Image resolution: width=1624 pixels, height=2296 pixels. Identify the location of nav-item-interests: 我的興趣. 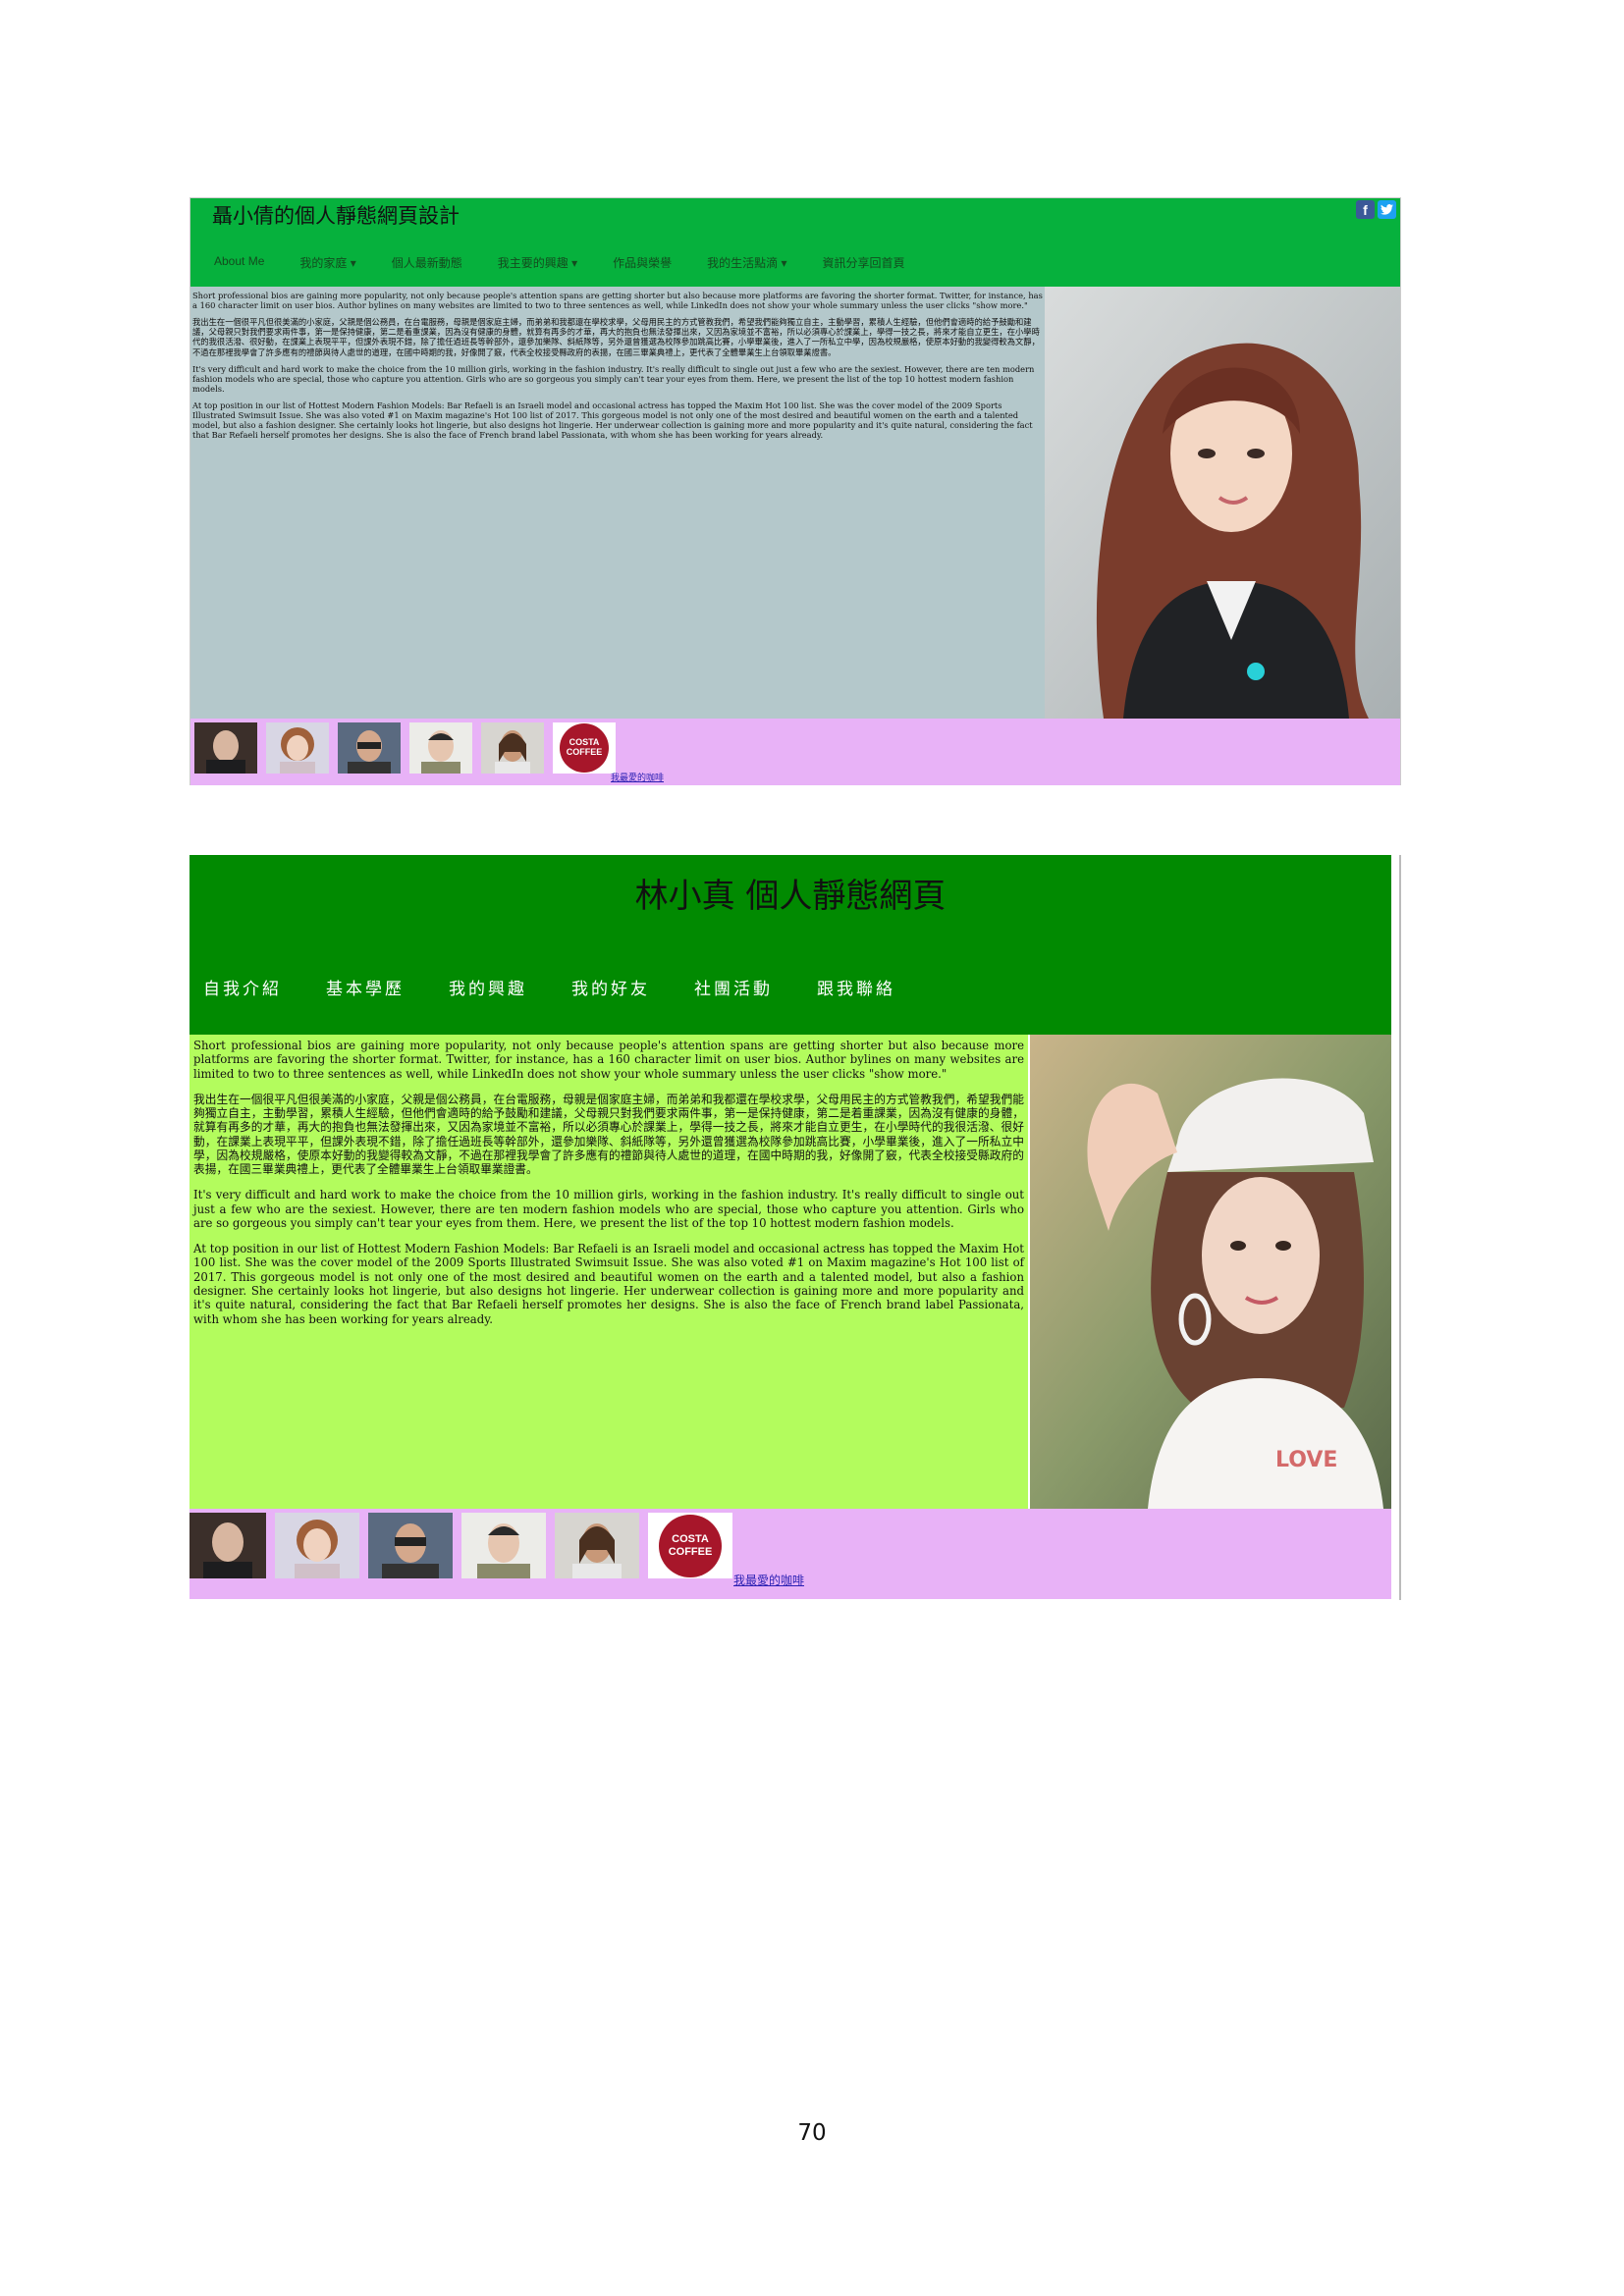
(488, 987).